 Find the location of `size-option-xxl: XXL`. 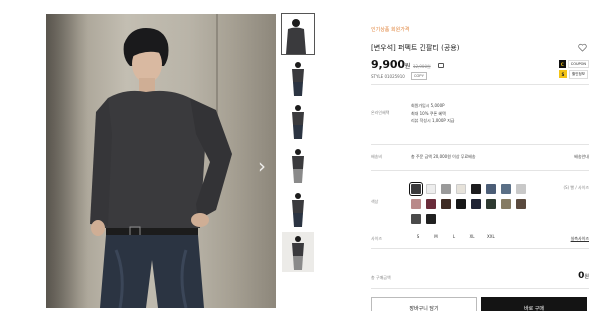

size-option-xxl: XXL is located at coordinates (491, 236).